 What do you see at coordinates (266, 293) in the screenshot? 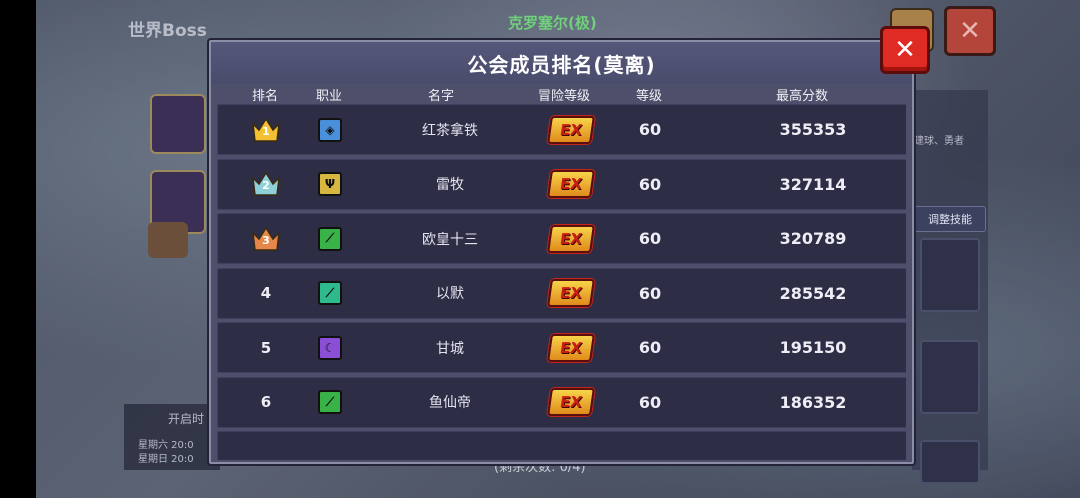
I see `rank-number: 4` at bounding box center [266, 293].